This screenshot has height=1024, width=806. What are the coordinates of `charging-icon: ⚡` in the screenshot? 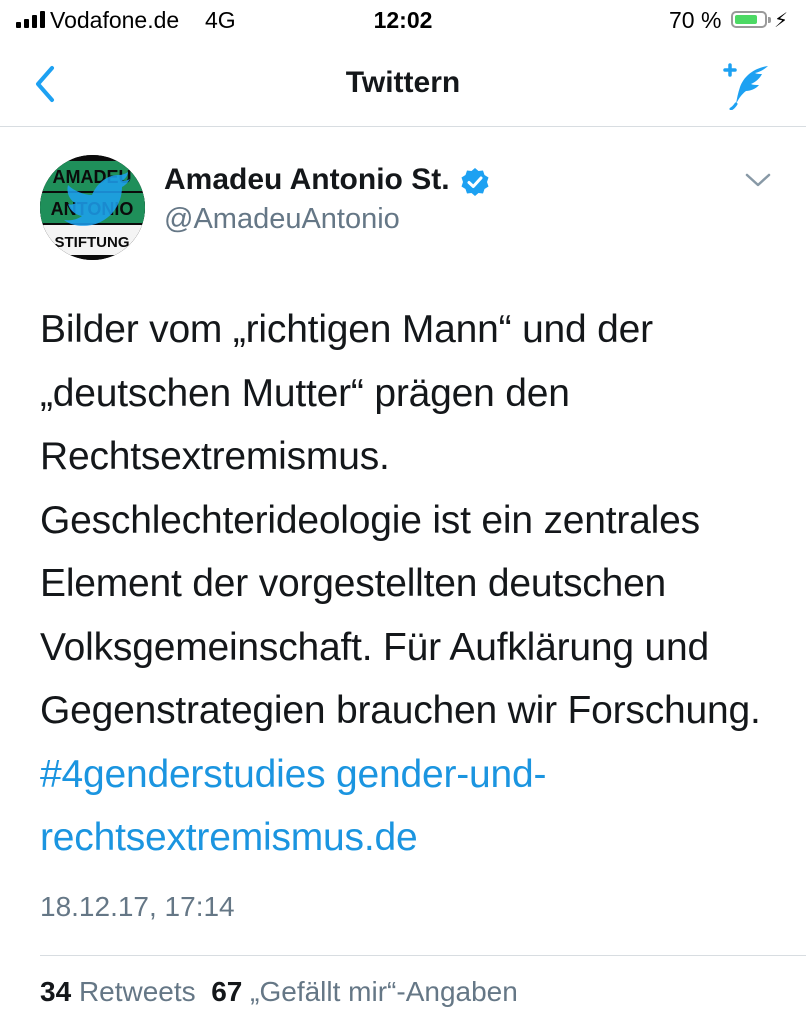 It's located at (781, 21).